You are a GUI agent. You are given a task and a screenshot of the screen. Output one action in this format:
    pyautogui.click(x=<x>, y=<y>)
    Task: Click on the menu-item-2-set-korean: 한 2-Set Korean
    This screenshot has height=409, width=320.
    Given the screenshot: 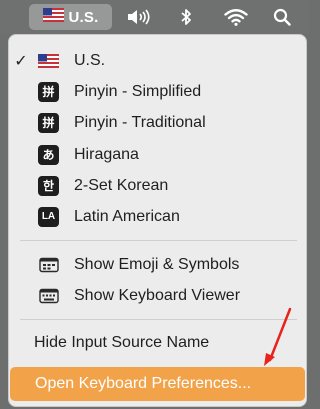 What is the action you would take?
    pyautogui.click(x=157, y=185)
    